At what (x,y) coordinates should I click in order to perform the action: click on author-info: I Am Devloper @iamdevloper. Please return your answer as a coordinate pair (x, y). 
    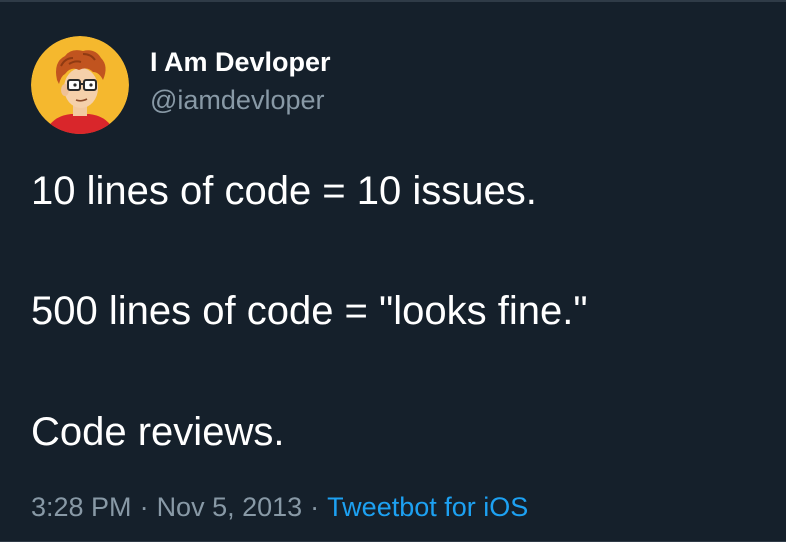
    Looking at the image, I should click on (240, 81).